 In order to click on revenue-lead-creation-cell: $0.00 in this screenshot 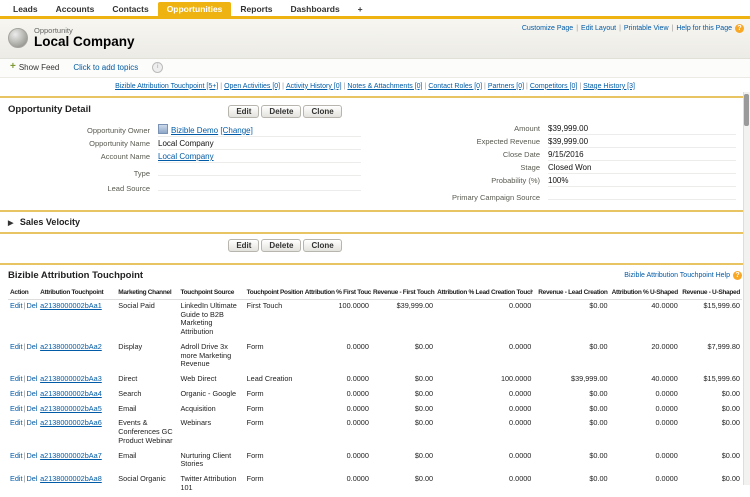, I will do `click(598, 455)`.